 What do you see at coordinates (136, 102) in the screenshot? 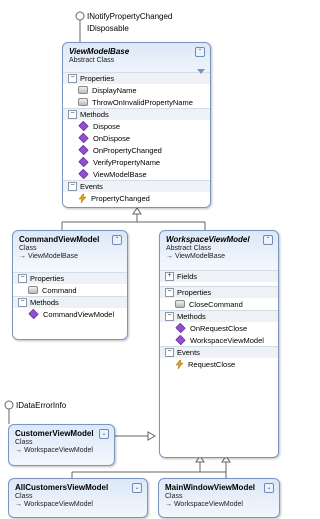
I see `member-property: ThrowOnInvalidPropertyName` at bounding box center [136, 102].